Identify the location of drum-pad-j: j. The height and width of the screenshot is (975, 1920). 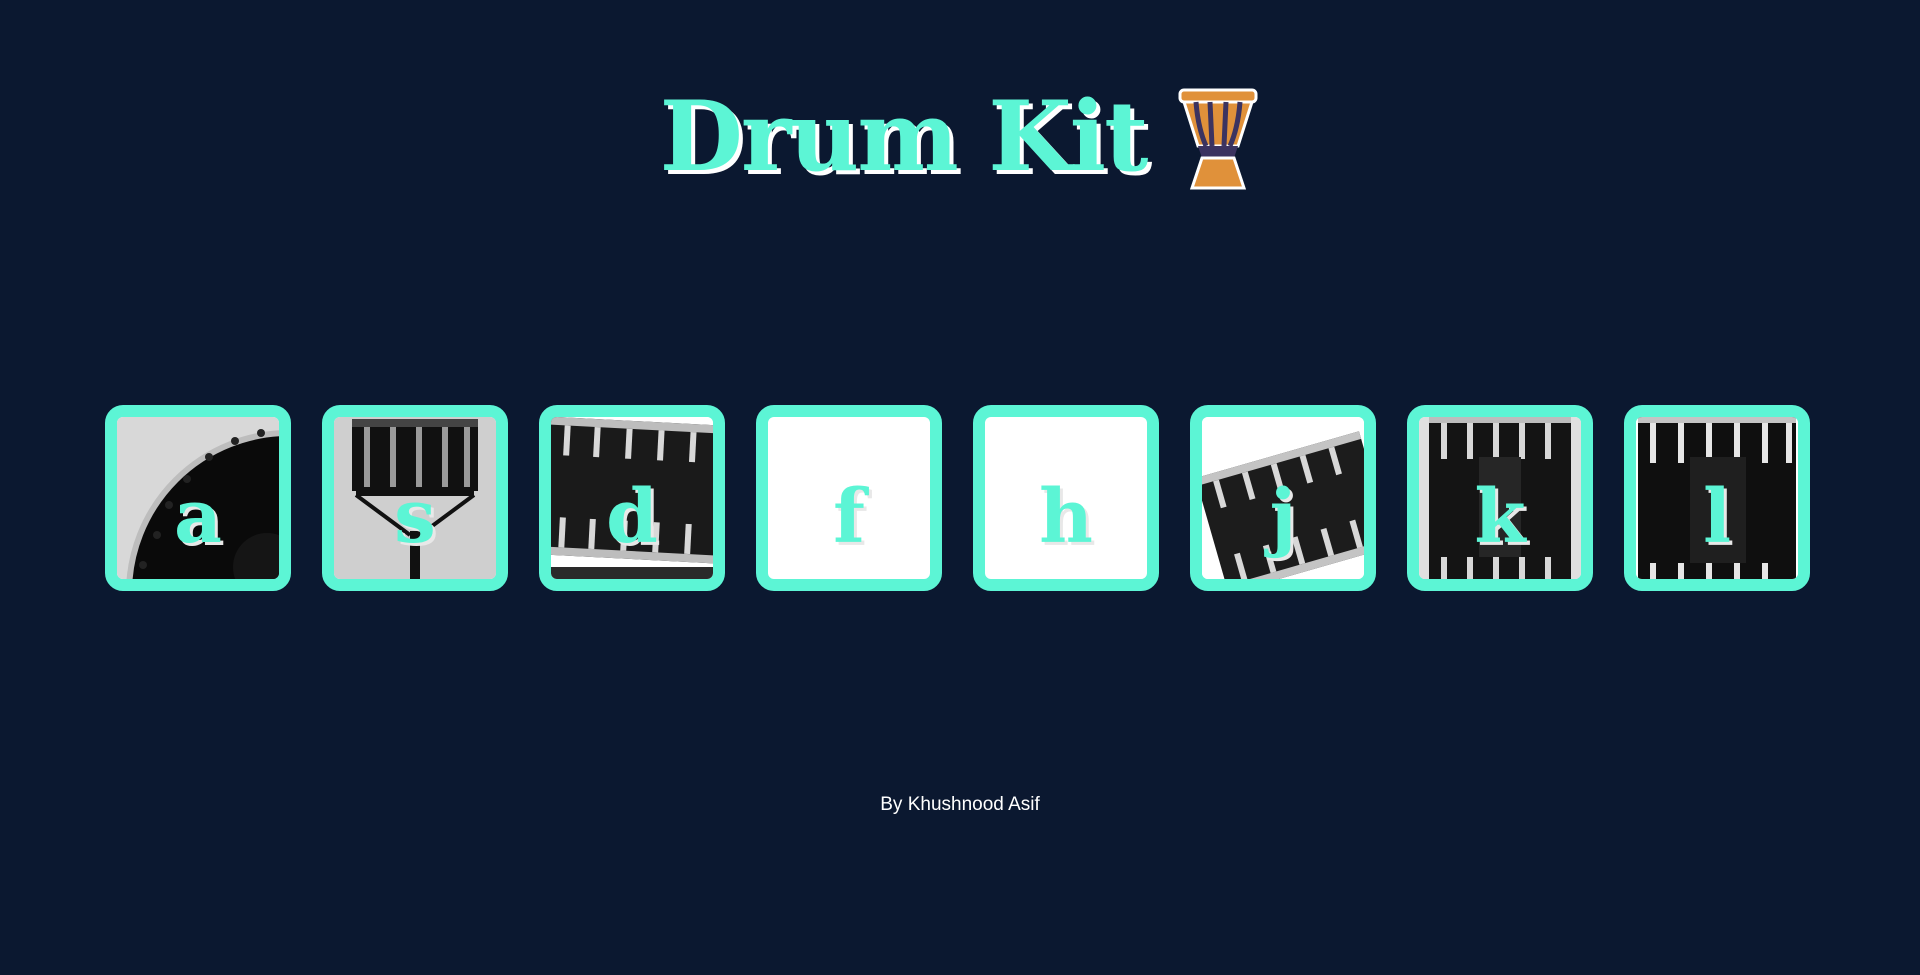
(1283, 498).